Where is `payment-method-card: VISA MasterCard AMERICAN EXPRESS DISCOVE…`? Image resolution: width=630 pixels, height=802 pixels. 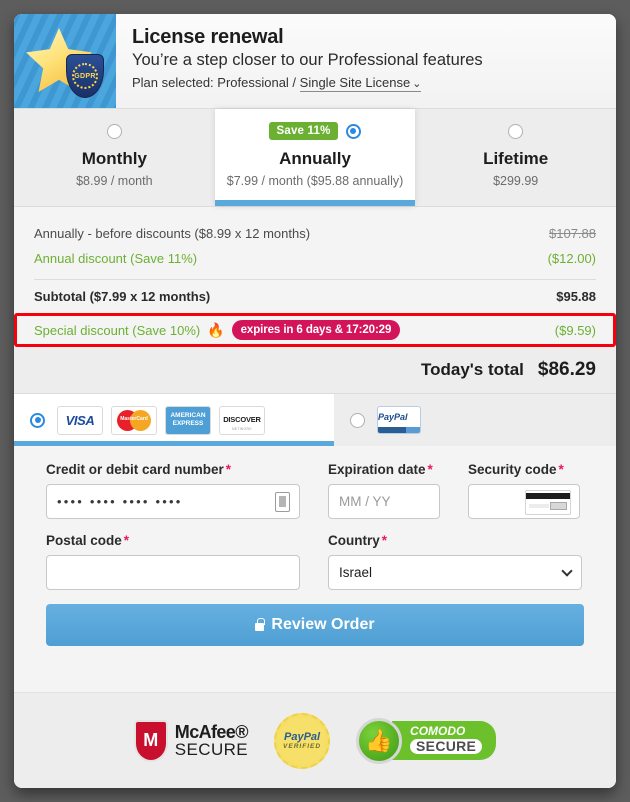
payment-method-card: VISA MasterCard AMERICAN EXPRESS DISCOVE… is located at coordinates (174, 420).